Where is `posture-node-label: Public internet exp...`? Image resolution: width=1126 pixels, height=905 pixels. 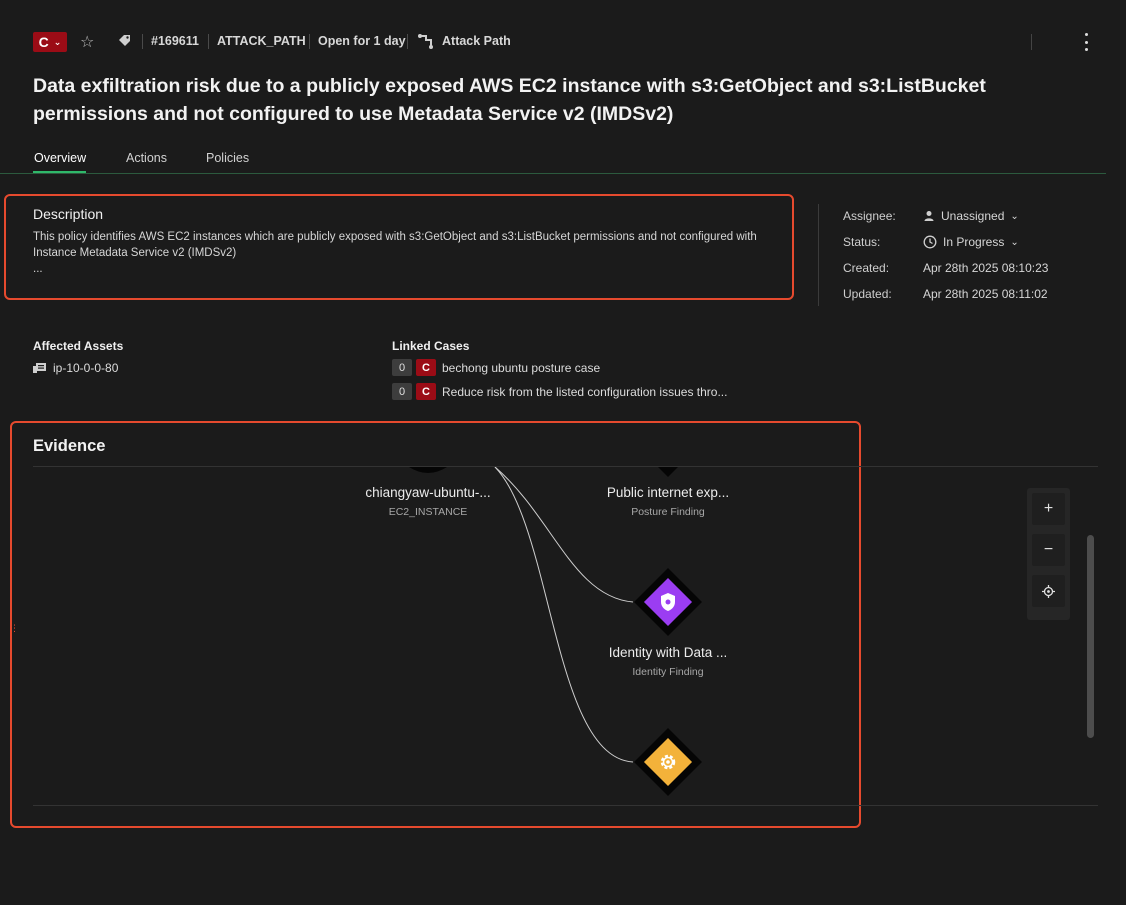
posture-node-label: Public internet exp... is located at coordinates (668, 492).